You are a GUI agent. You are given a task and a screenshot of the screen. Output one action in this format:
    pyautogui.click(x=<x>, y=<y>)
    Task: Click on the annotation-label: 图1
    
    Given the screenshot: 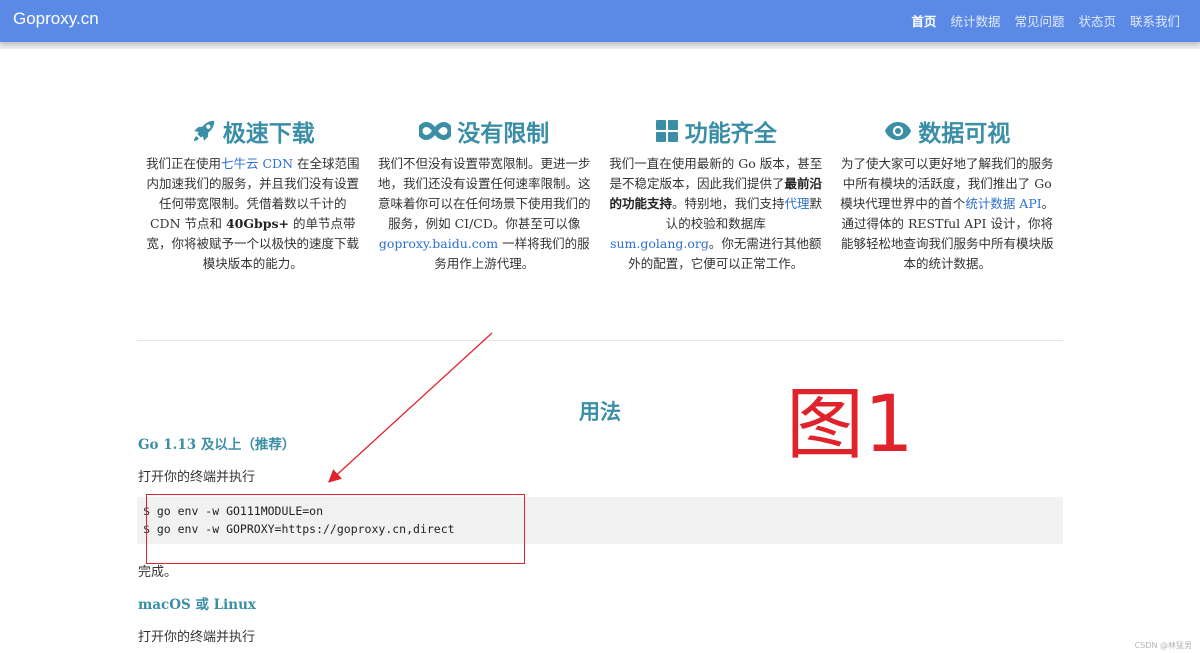 What is the action you would take?
    pyautogui.click(x=850, y=425)
    